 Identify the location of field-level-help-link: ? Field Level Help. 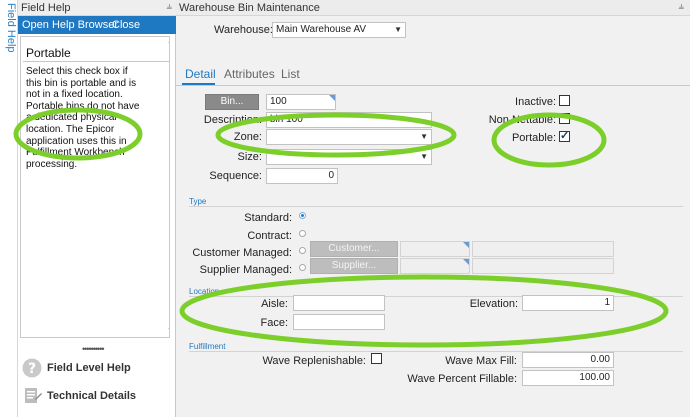
(97, 369).